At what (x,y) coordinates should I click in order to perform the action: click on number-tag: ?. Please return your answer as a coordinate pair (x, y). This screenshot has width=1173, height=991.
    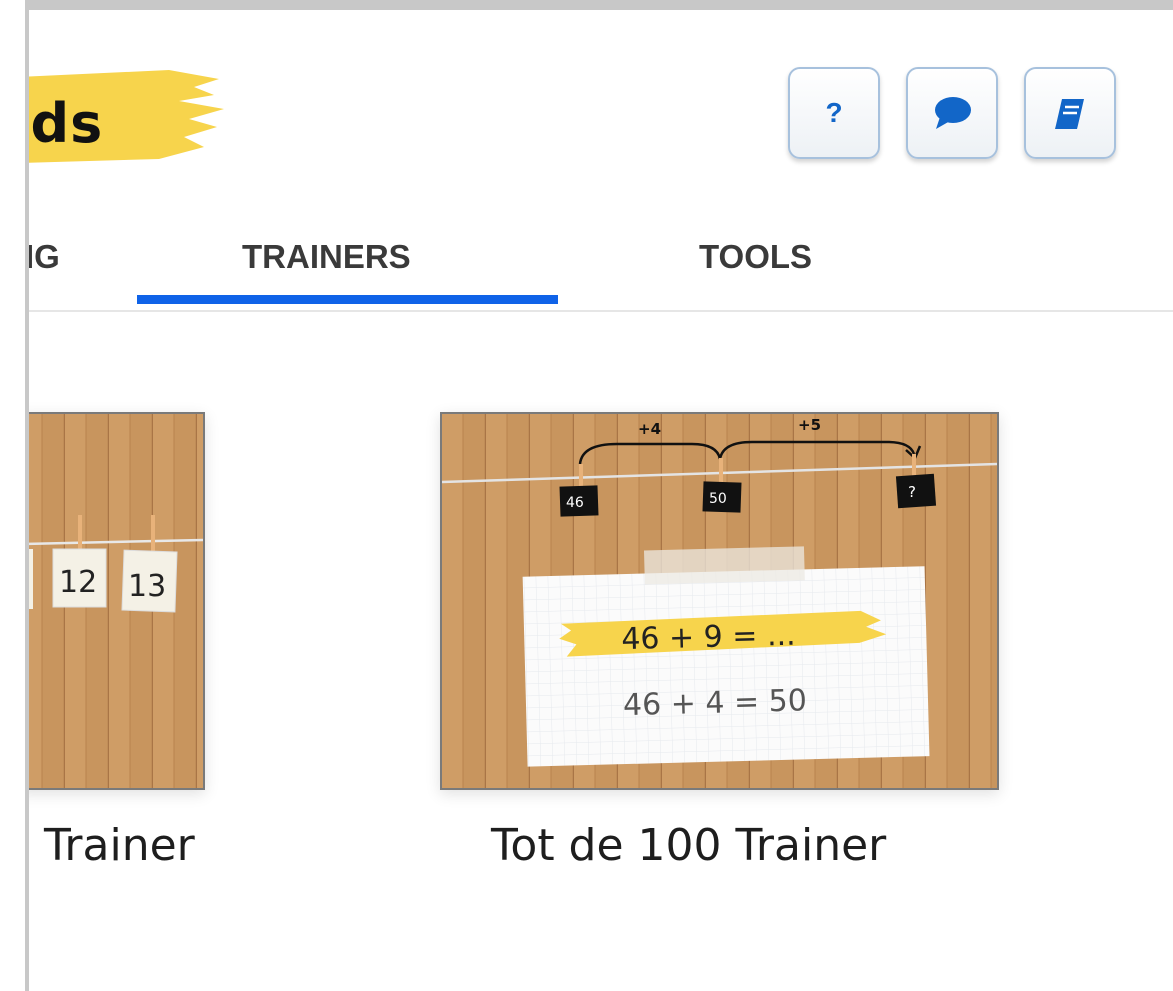
    Looking at the image, I should click on (912, 492).